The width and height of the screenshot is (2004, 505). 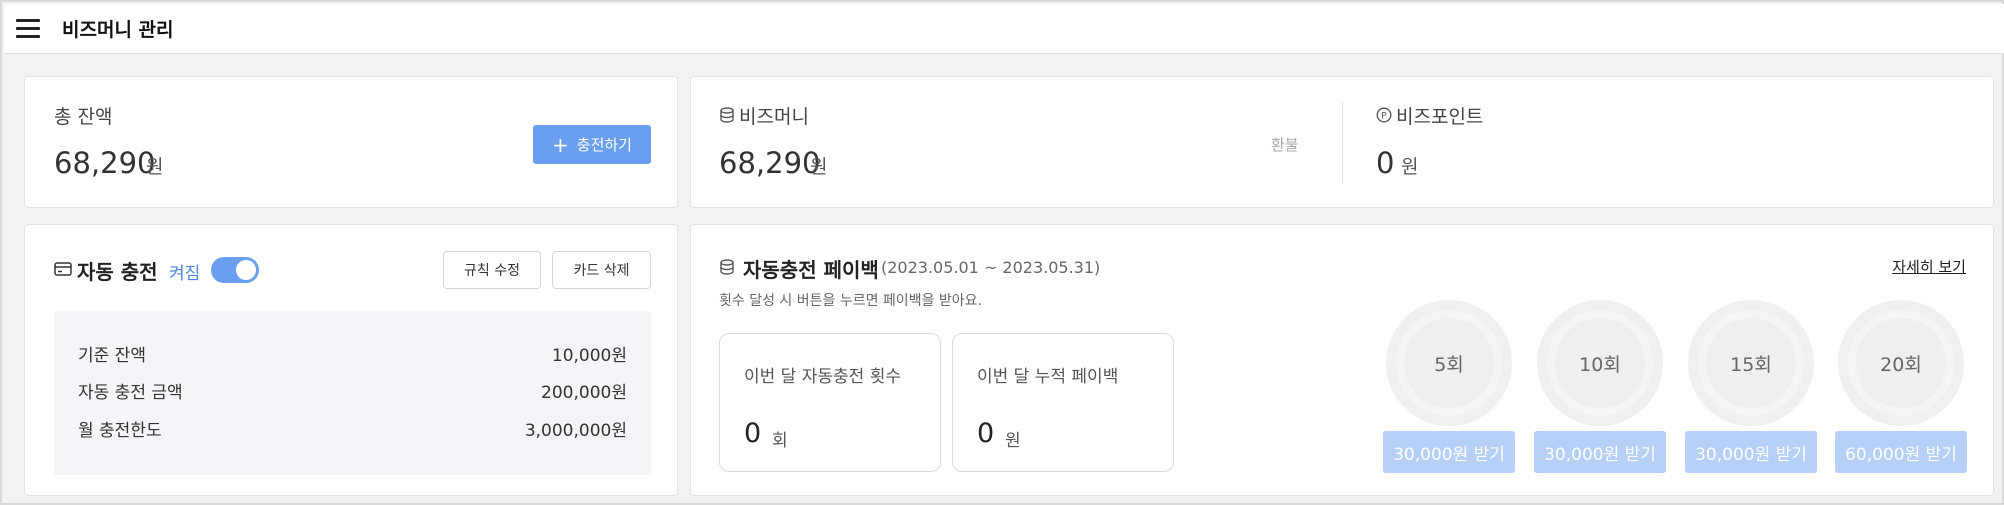 What do you see at coordinates (770, 163) in the screenshot?
I see `bizmoney-amount: 68,290` at bounding box center [770, 163].